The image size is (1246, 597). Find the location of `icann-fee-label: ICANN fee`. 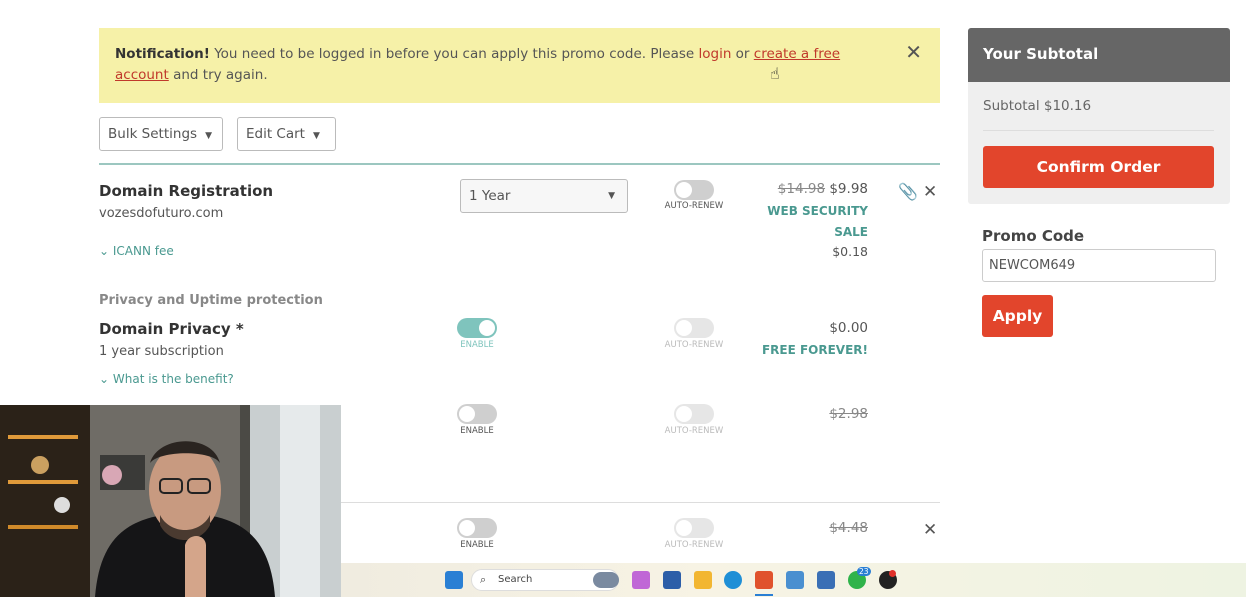

icann-fee-label: ICANN fee is located at coordinates (143, 251).